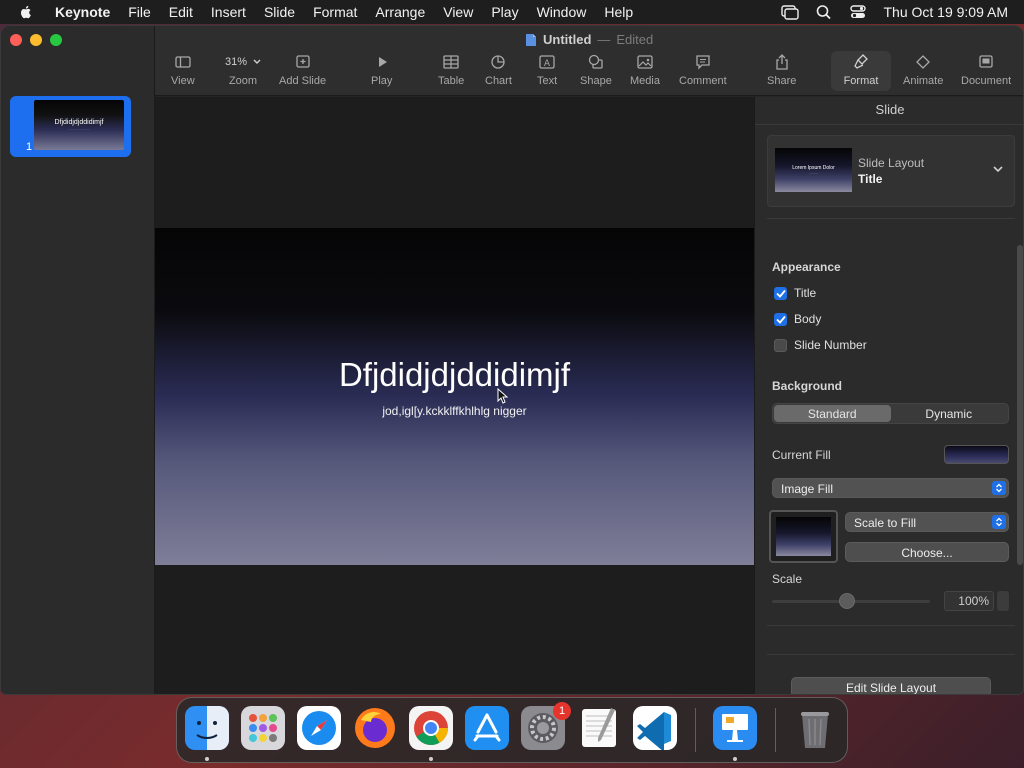 The width and height of the screenshot is (1024, 768). What do you see at coordinates (824, 12) in the screenshot?
I see `spotlight-search-icon` at bounding box center [824, 12].